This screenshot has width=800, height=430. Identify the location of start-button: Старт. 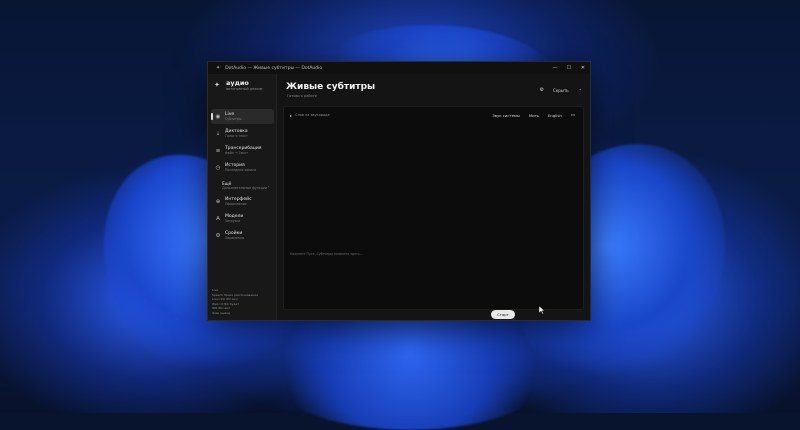
(503, 314).